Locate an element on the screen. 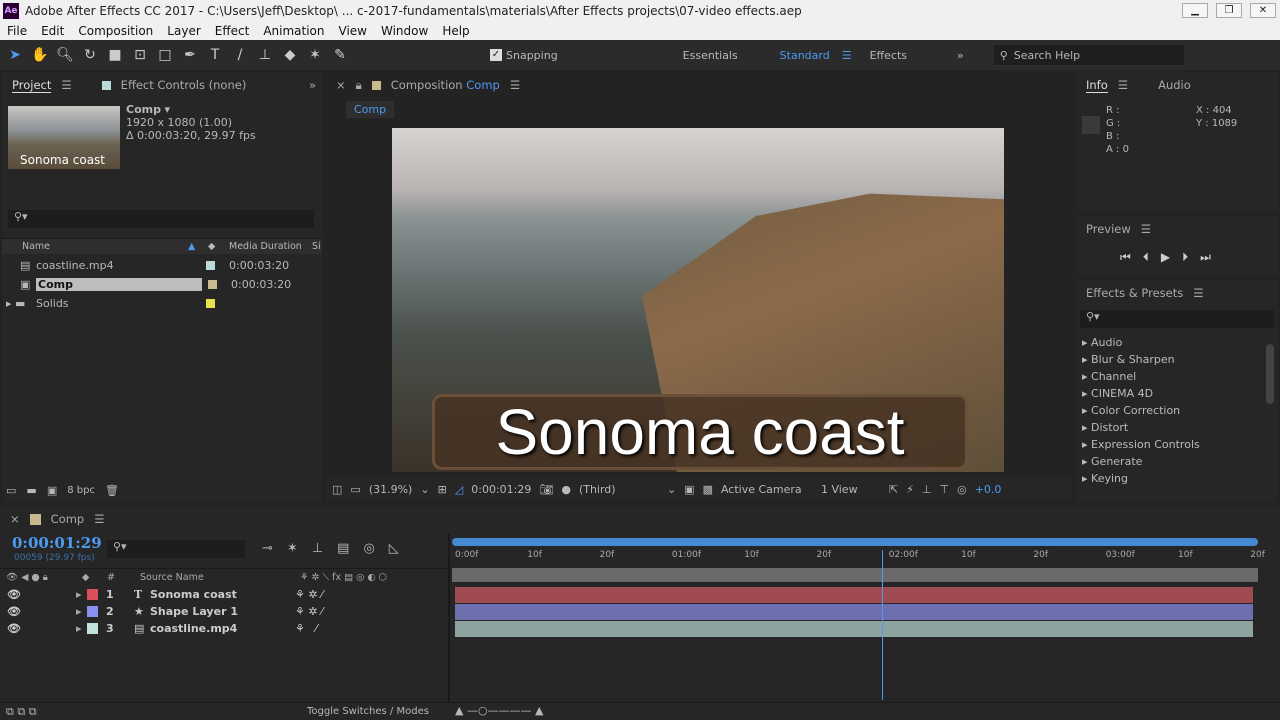  interpret-footage-icon: ▭ is located at coordinates (11, 490).